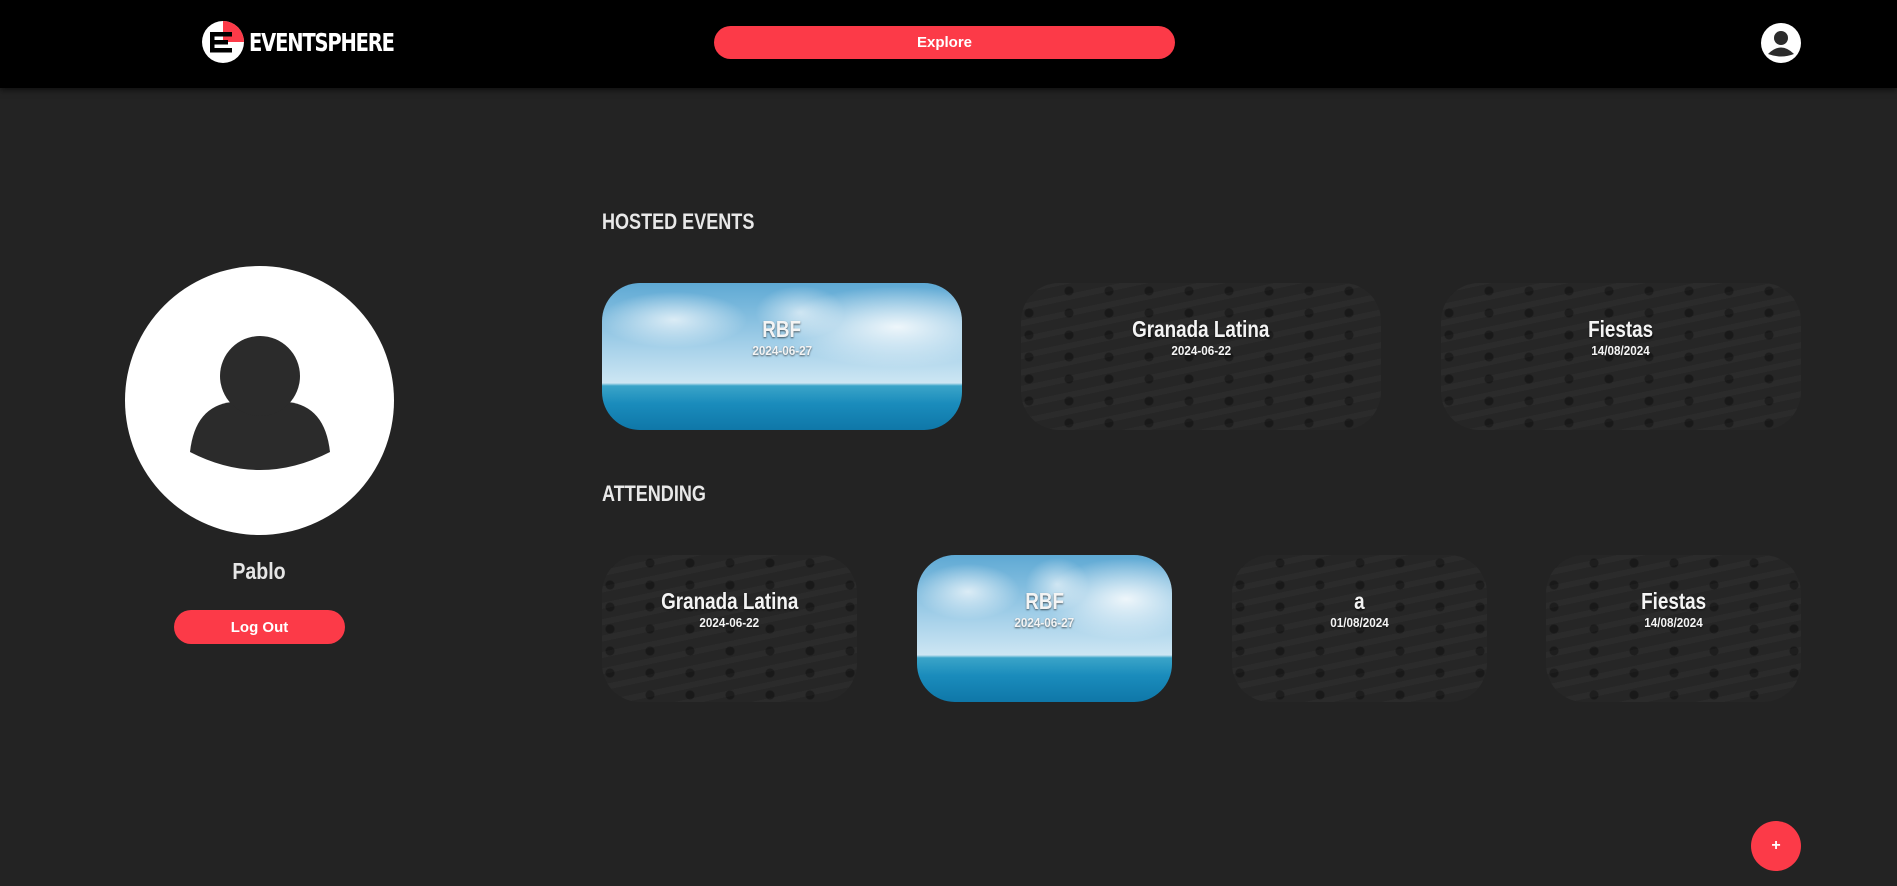  What do you see at coordinates (259, 627) in the screenshot?
I see `logout-button: Log Out` at bounding box center [259, 627].